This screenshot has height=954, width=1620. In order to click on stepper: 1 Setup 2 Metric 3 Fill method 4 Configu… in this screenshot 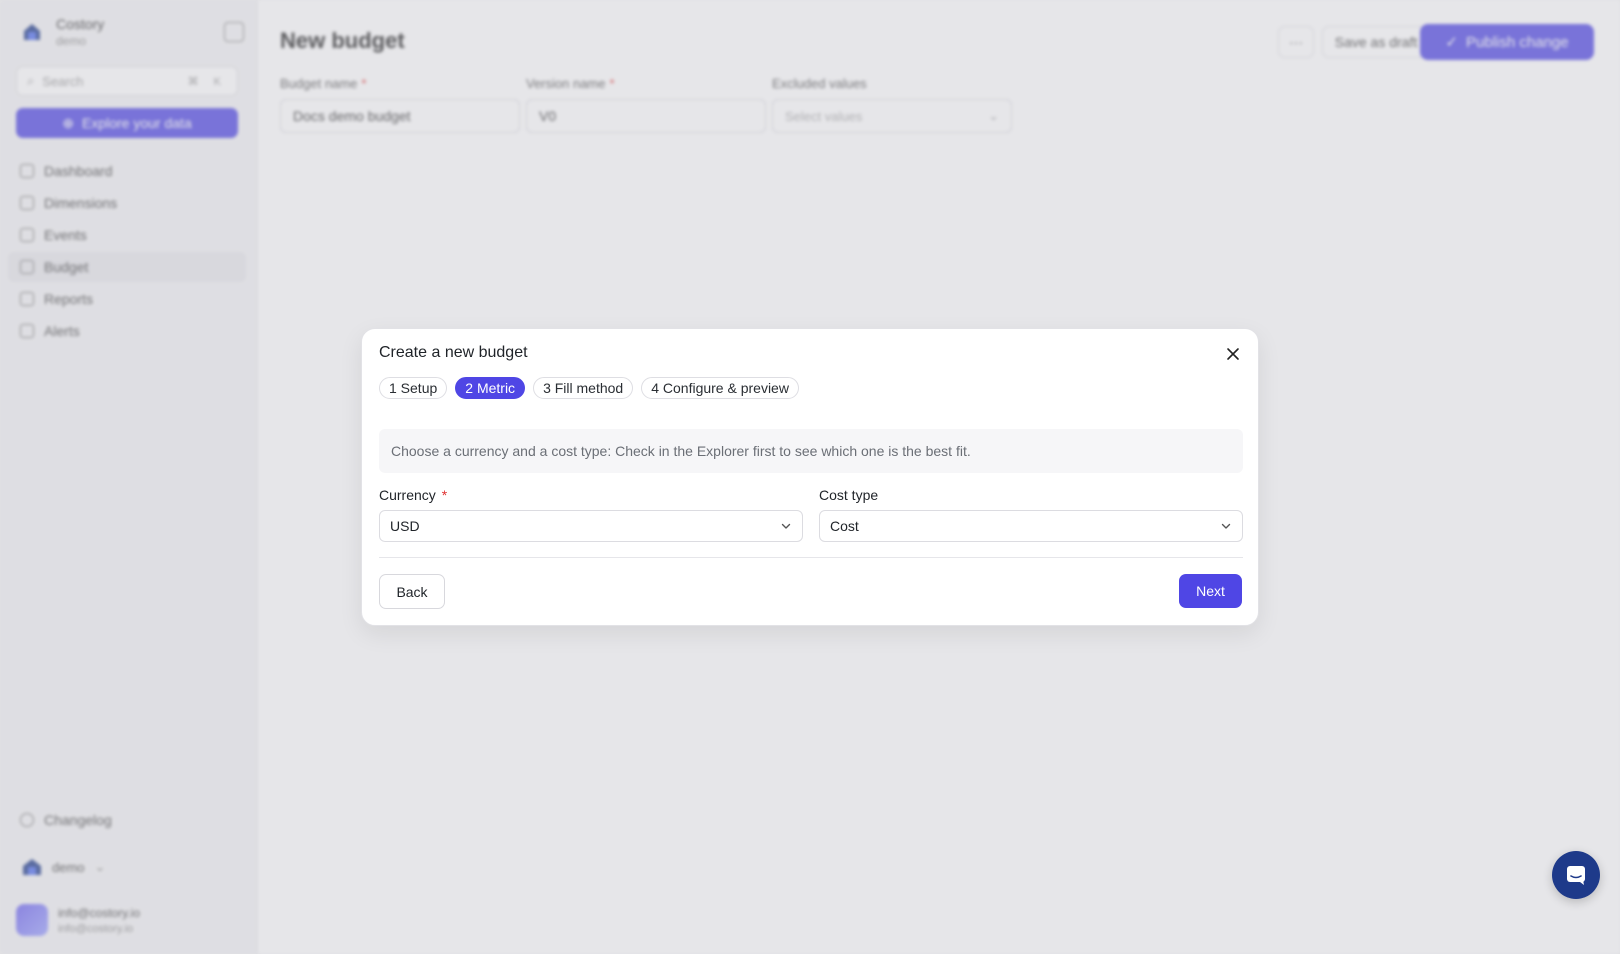, I will do `click(589, 388)`.